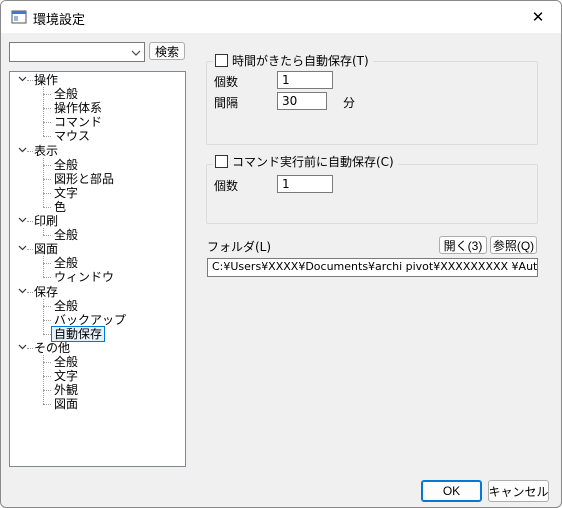  Describe the element at coordinates (221, 60) in the screenshot. I see `autosave-time-checkbox` at that location.